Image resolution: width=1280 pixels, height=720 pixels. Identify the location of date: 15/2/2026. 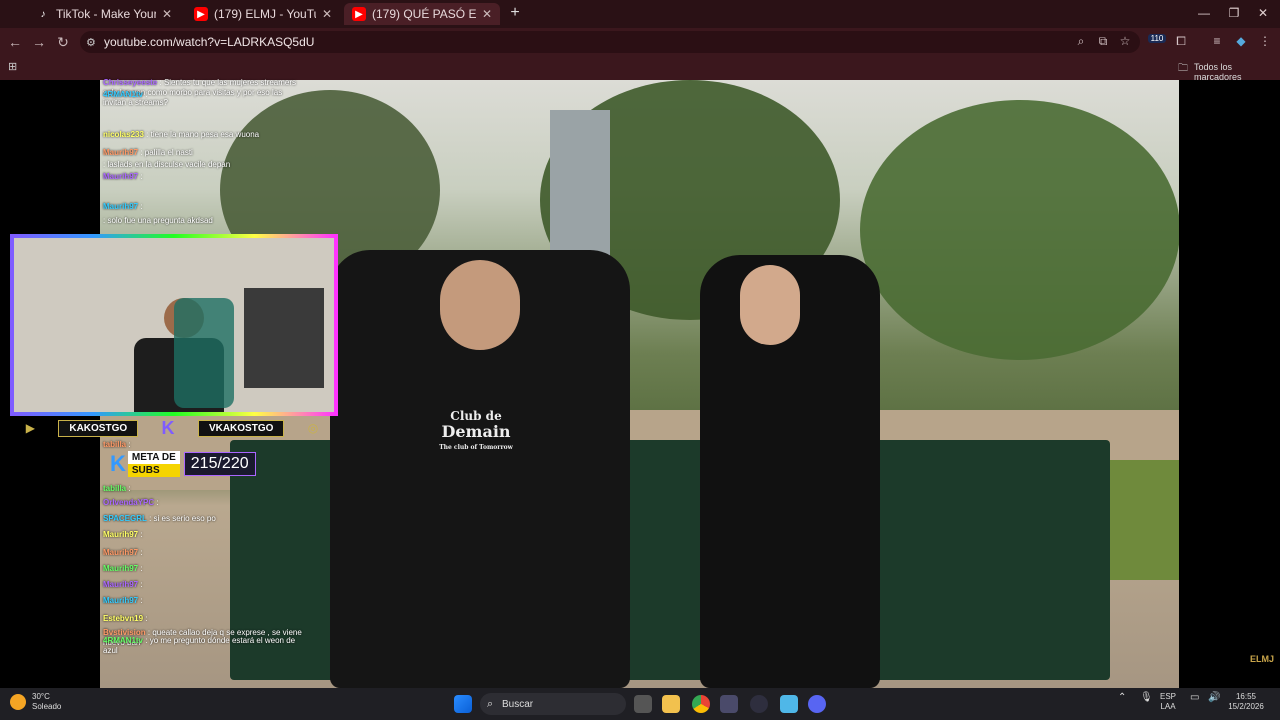
(1246, 706).